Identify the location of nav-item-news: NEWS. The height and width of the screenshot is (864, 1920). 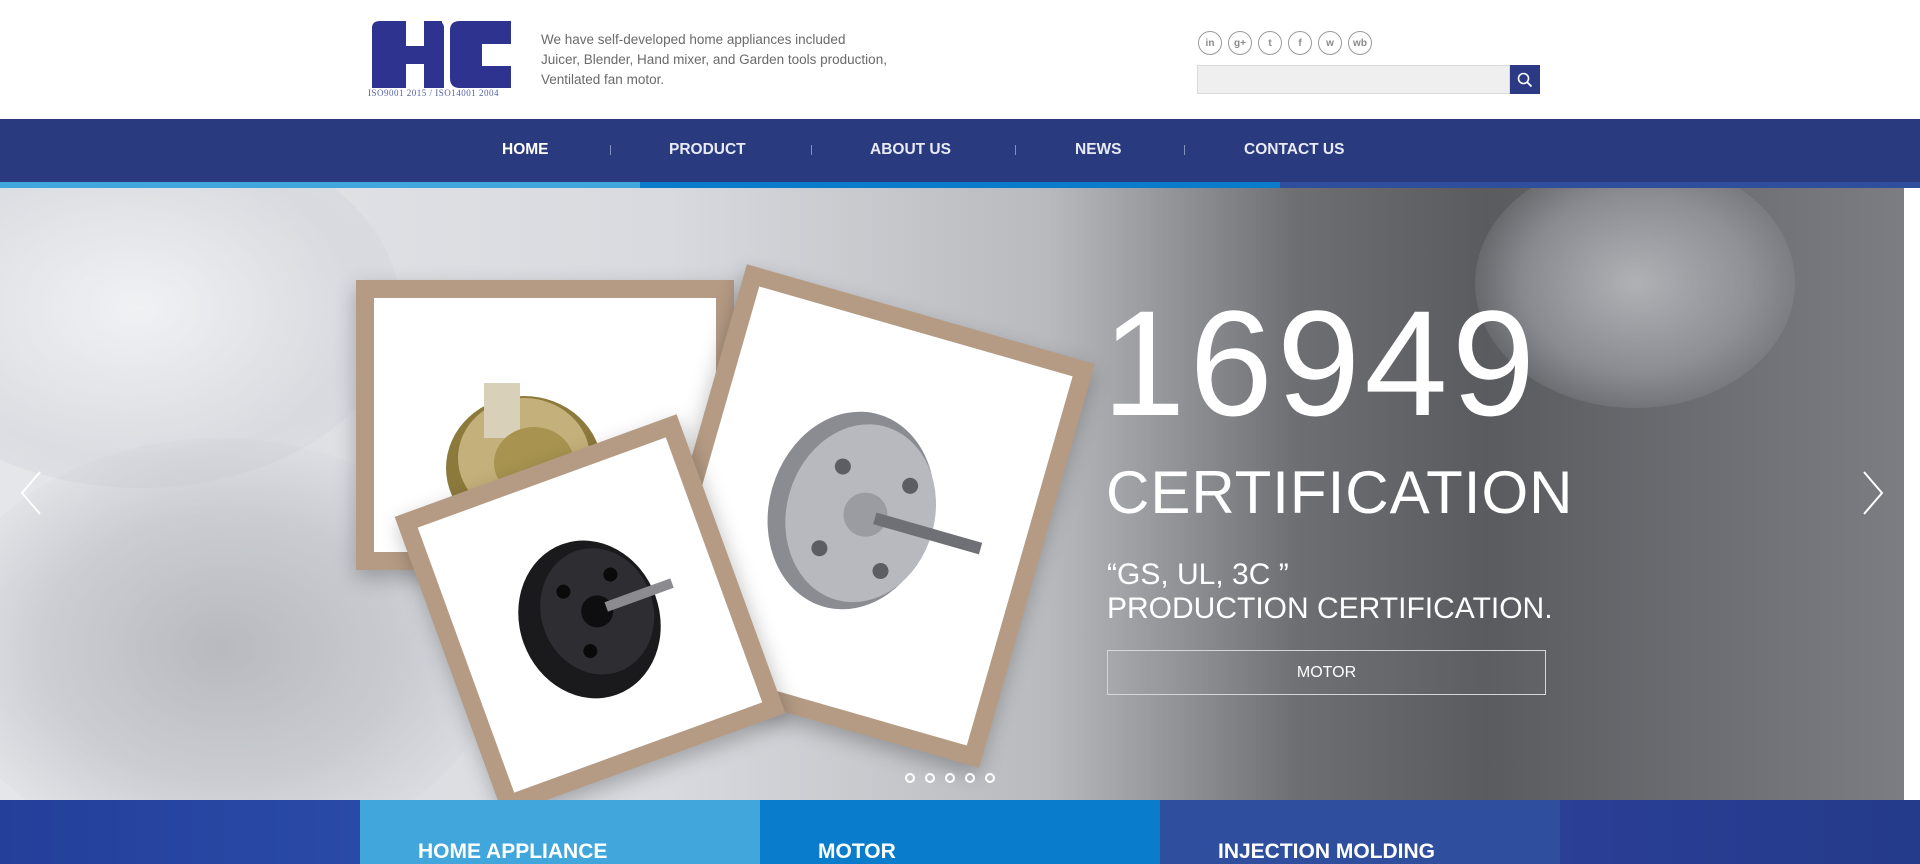
(1098, 150).